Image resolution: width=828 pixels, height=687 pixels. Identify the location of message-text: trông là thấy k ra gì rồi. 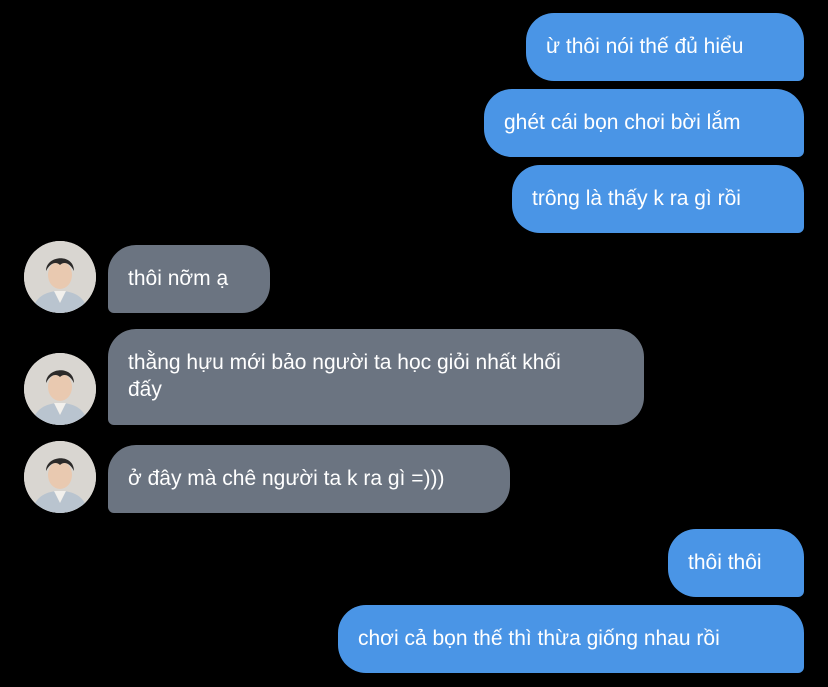
(636, 198).